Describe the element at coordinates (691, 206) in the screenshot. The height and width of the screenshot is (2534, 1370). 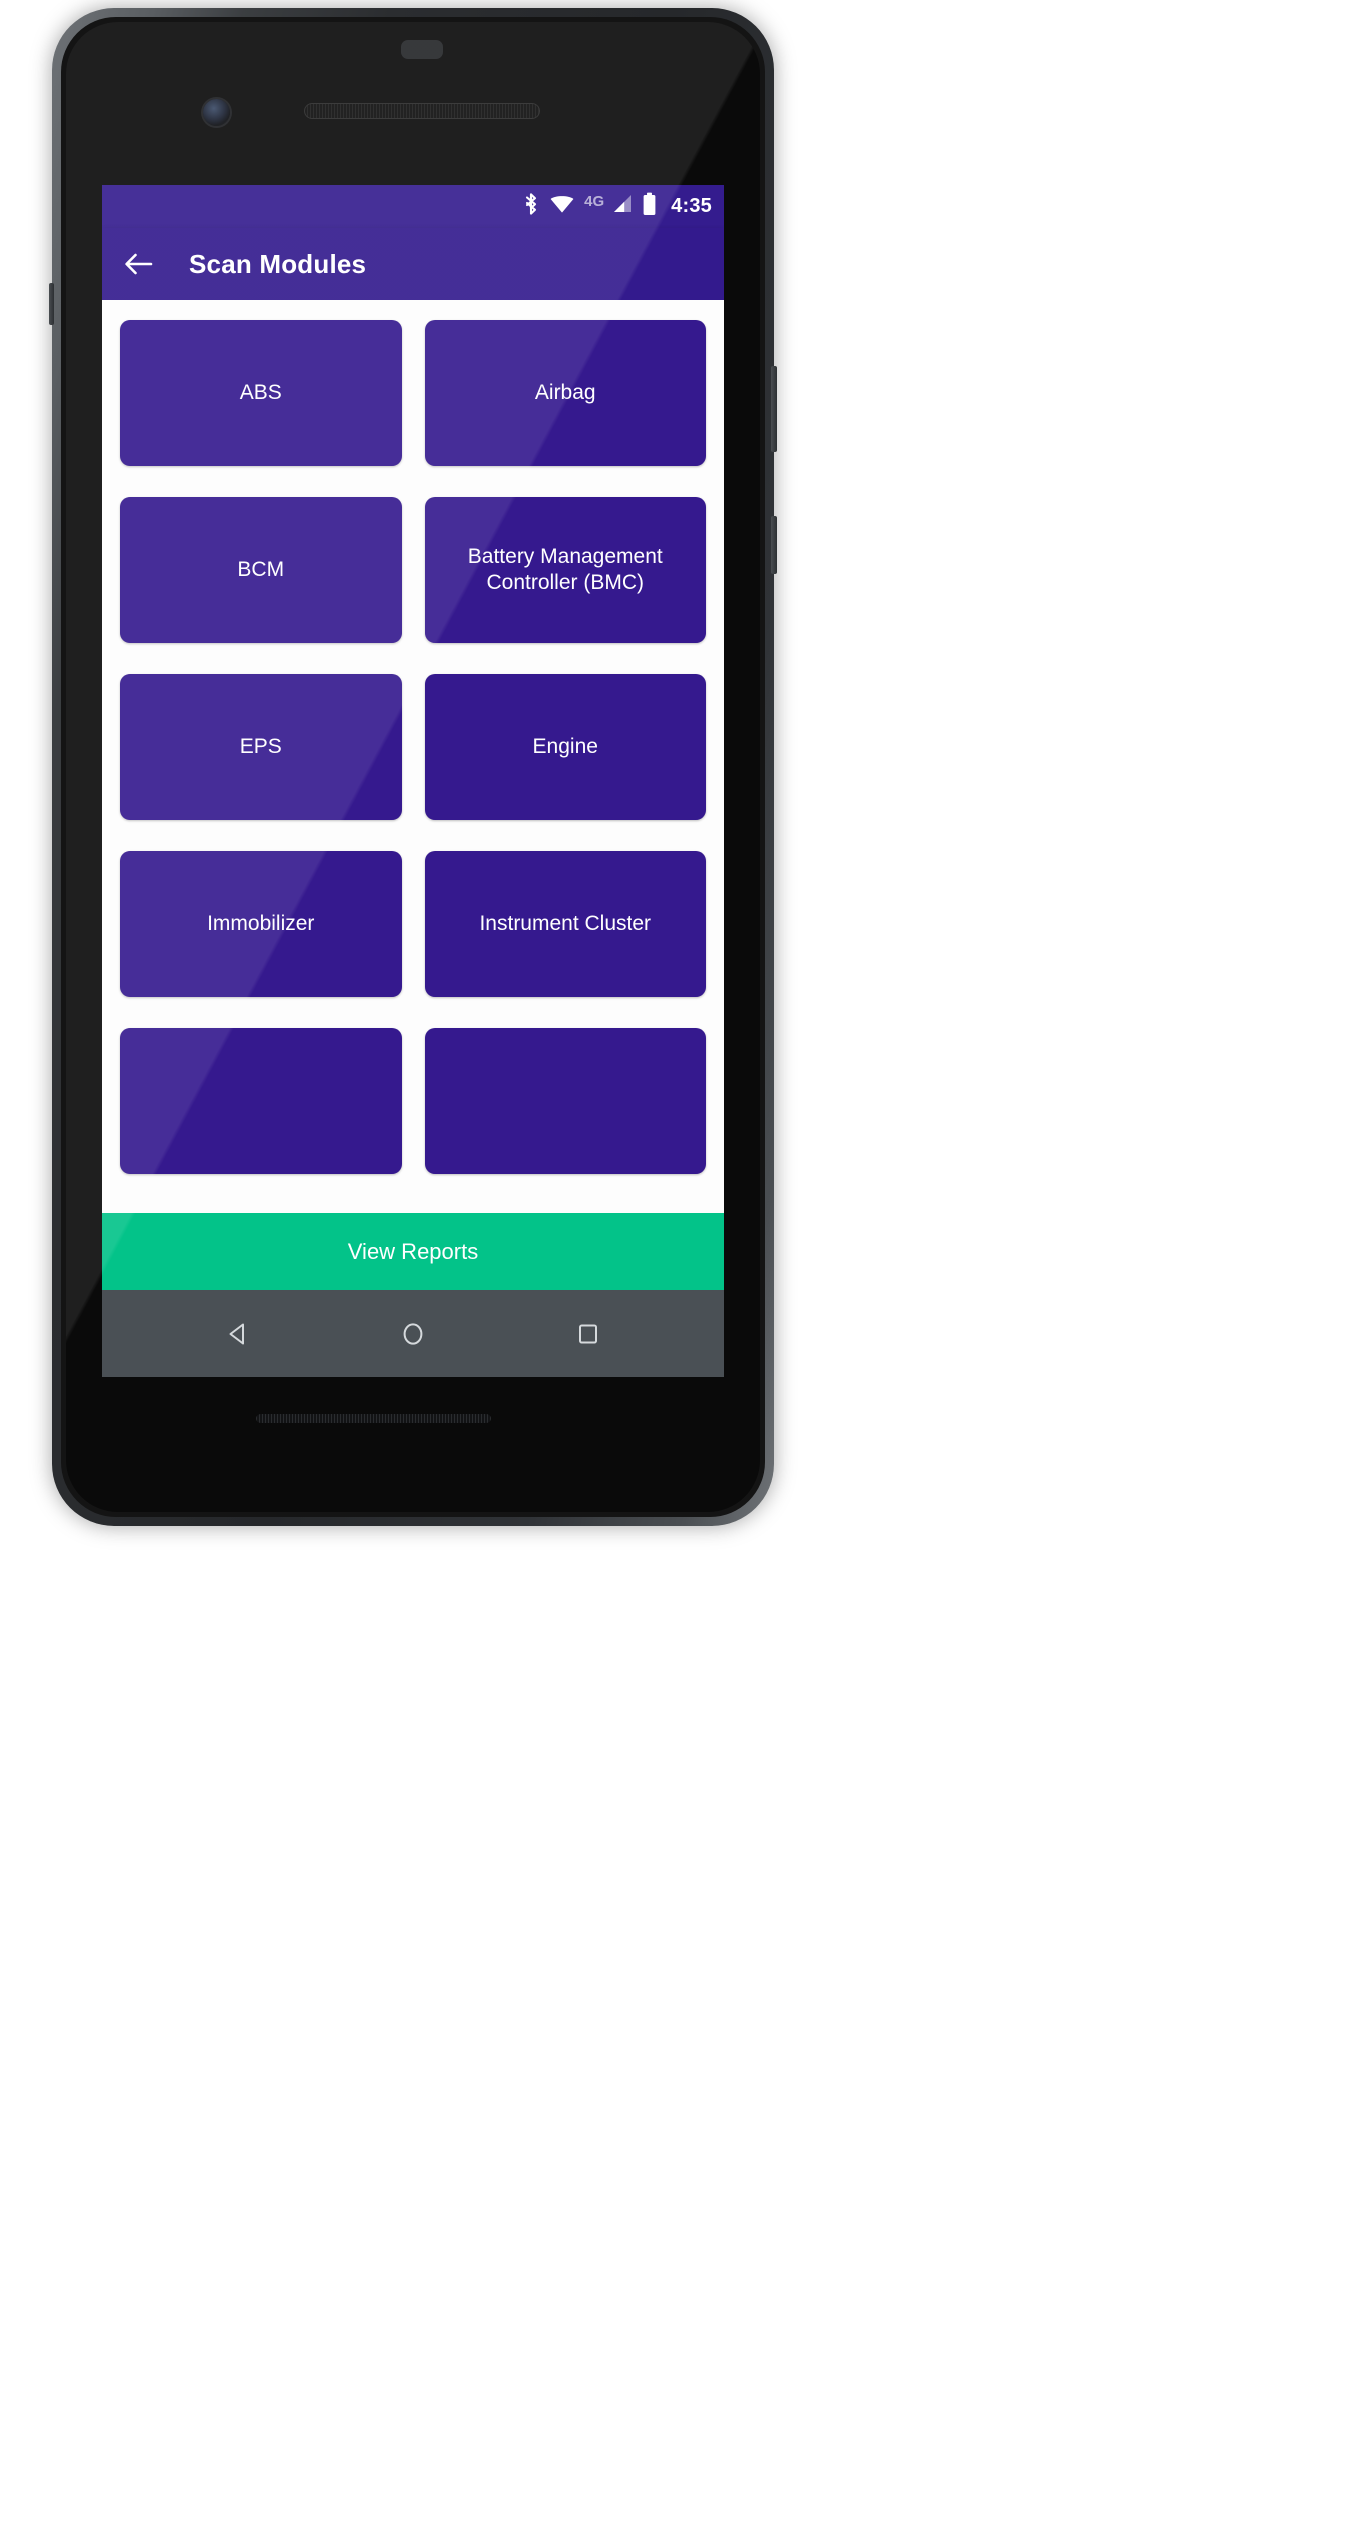
I see `status-clock: 4:35` at that location.